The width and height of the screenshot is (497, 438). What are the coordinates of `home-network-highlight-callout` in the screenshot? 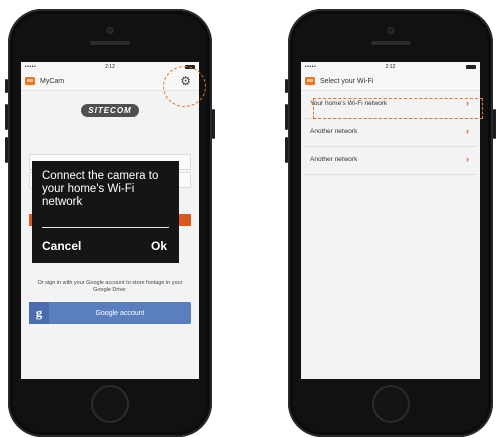 It's located at (398, 108).